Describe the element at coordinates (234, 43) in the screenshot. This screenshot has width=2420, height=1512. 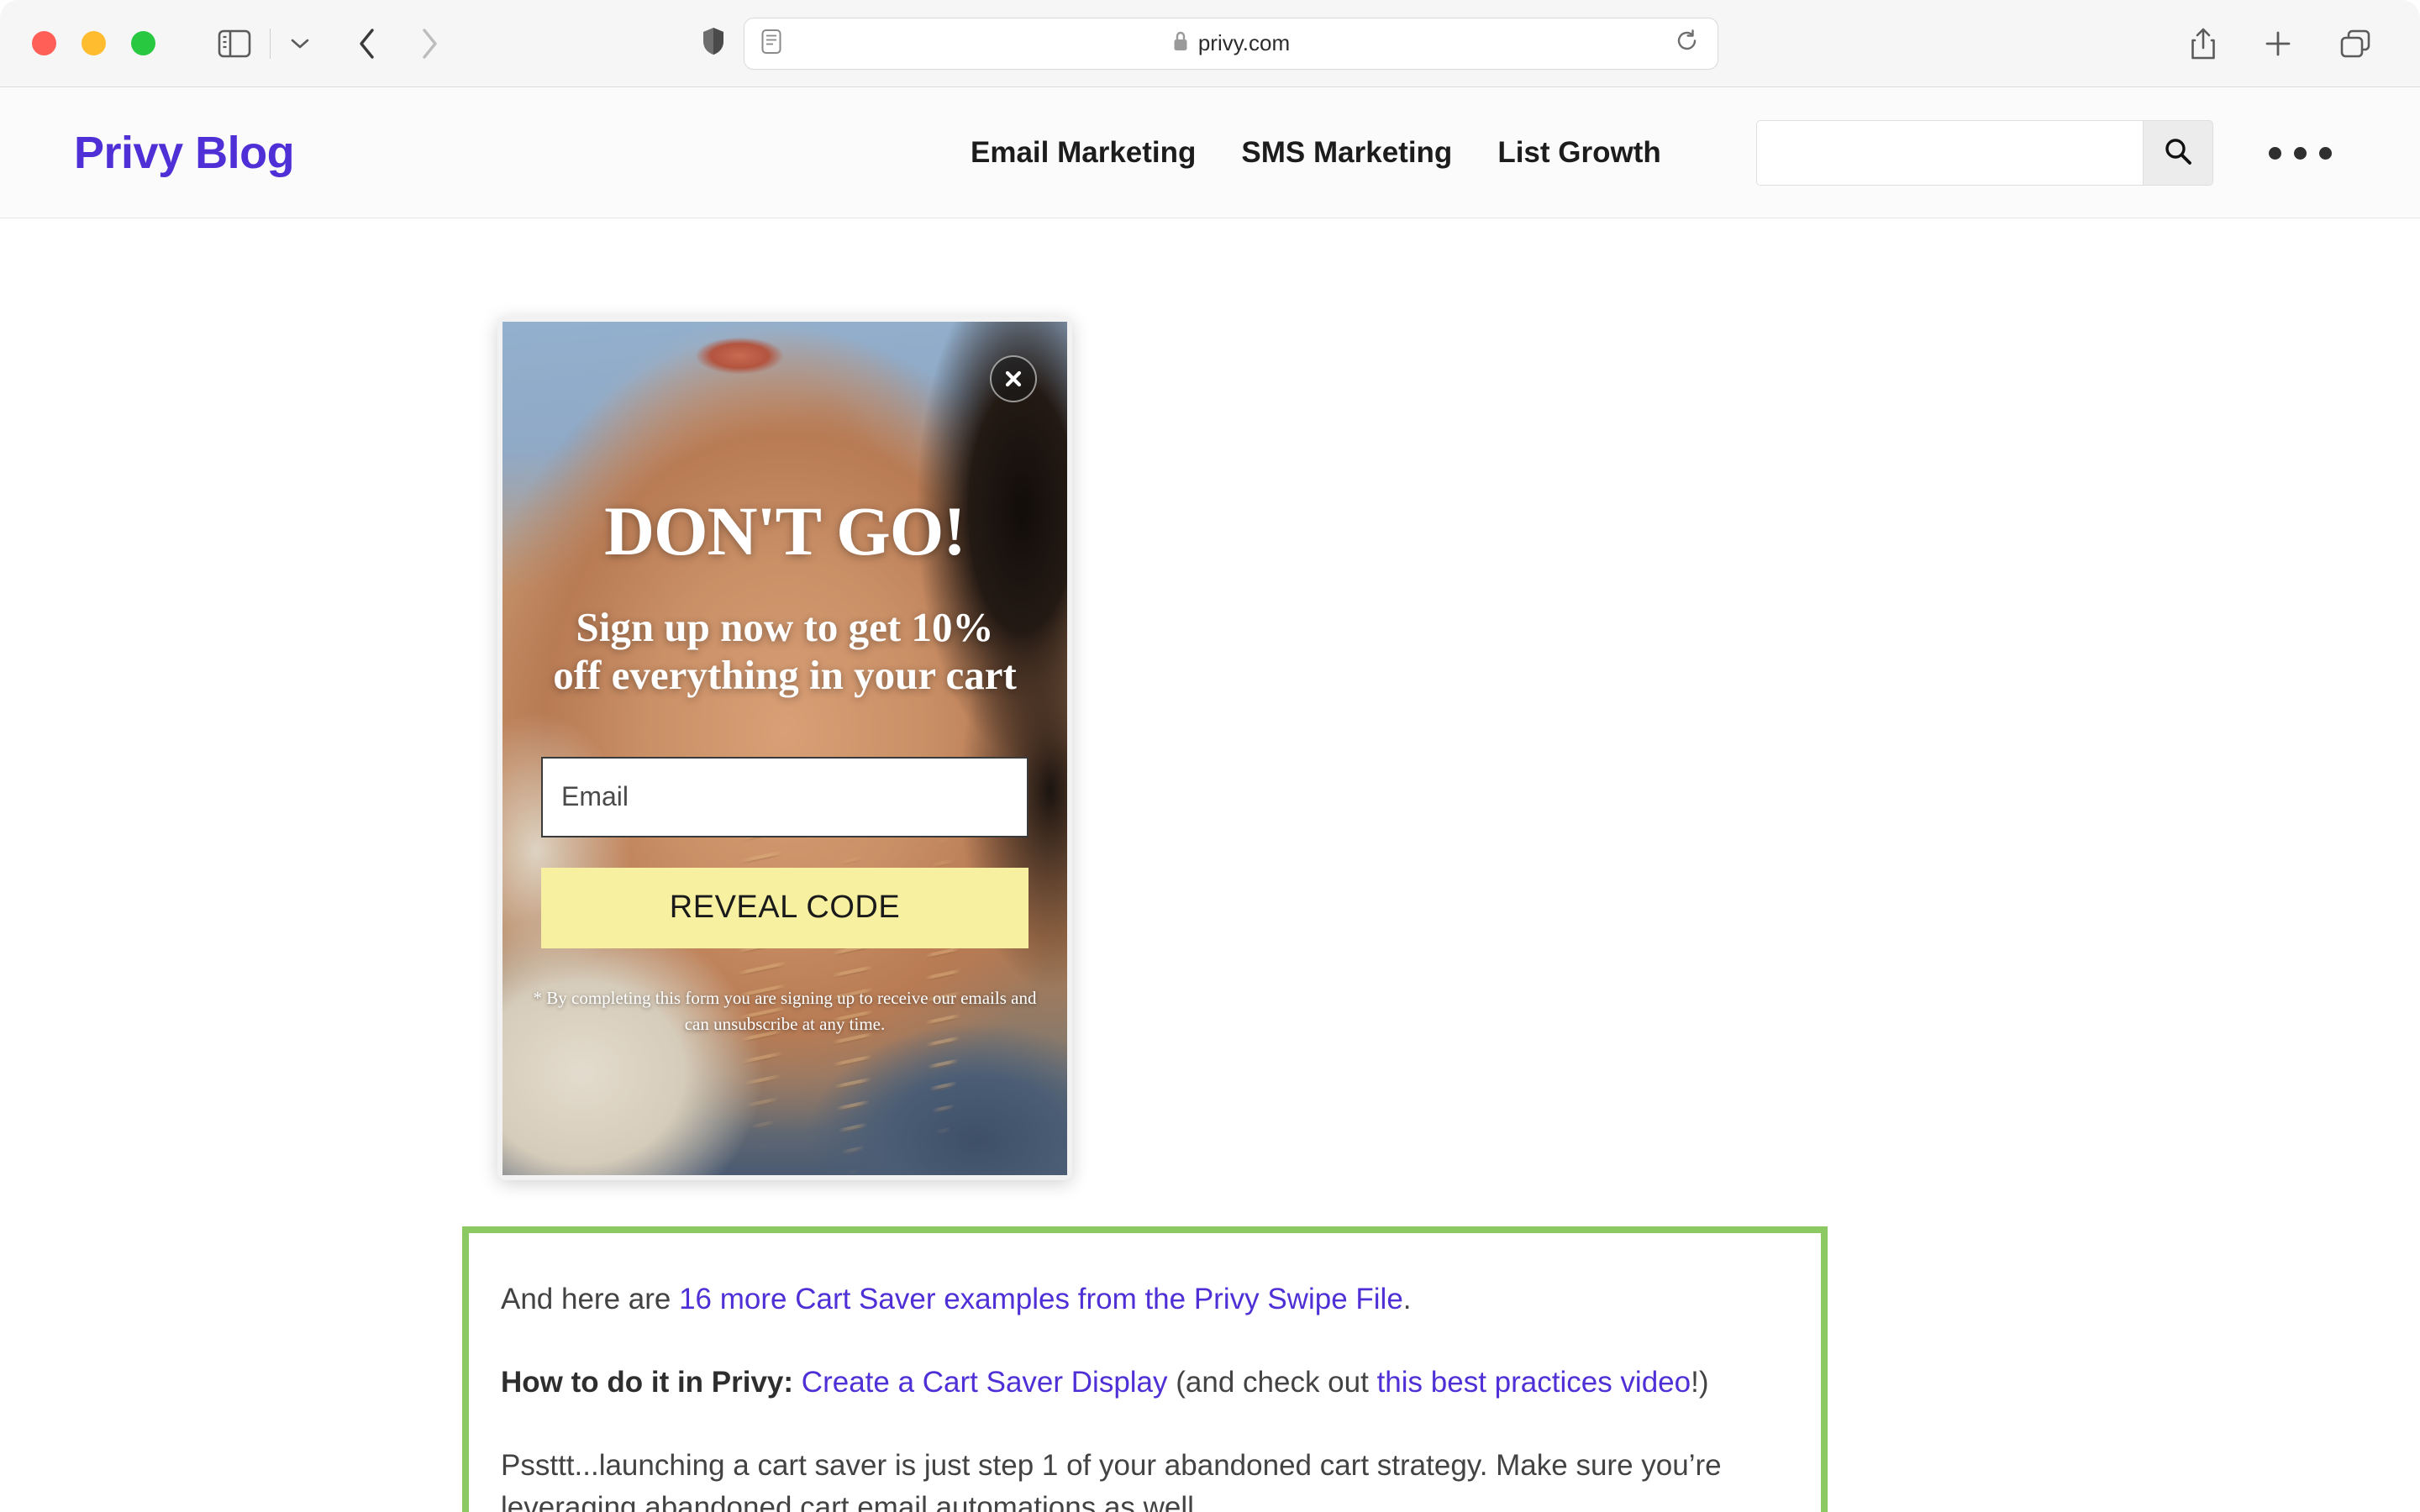
I see `sidebar-toggle-icon` at that location.